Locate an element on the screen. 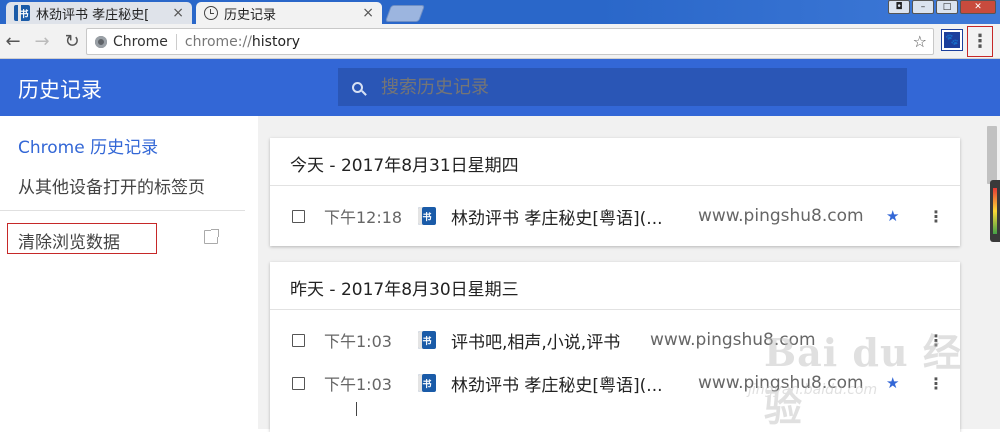 This screenshot has width=1000, height=432. url-scheme: chrome:// is located at coordinates (218, 41).